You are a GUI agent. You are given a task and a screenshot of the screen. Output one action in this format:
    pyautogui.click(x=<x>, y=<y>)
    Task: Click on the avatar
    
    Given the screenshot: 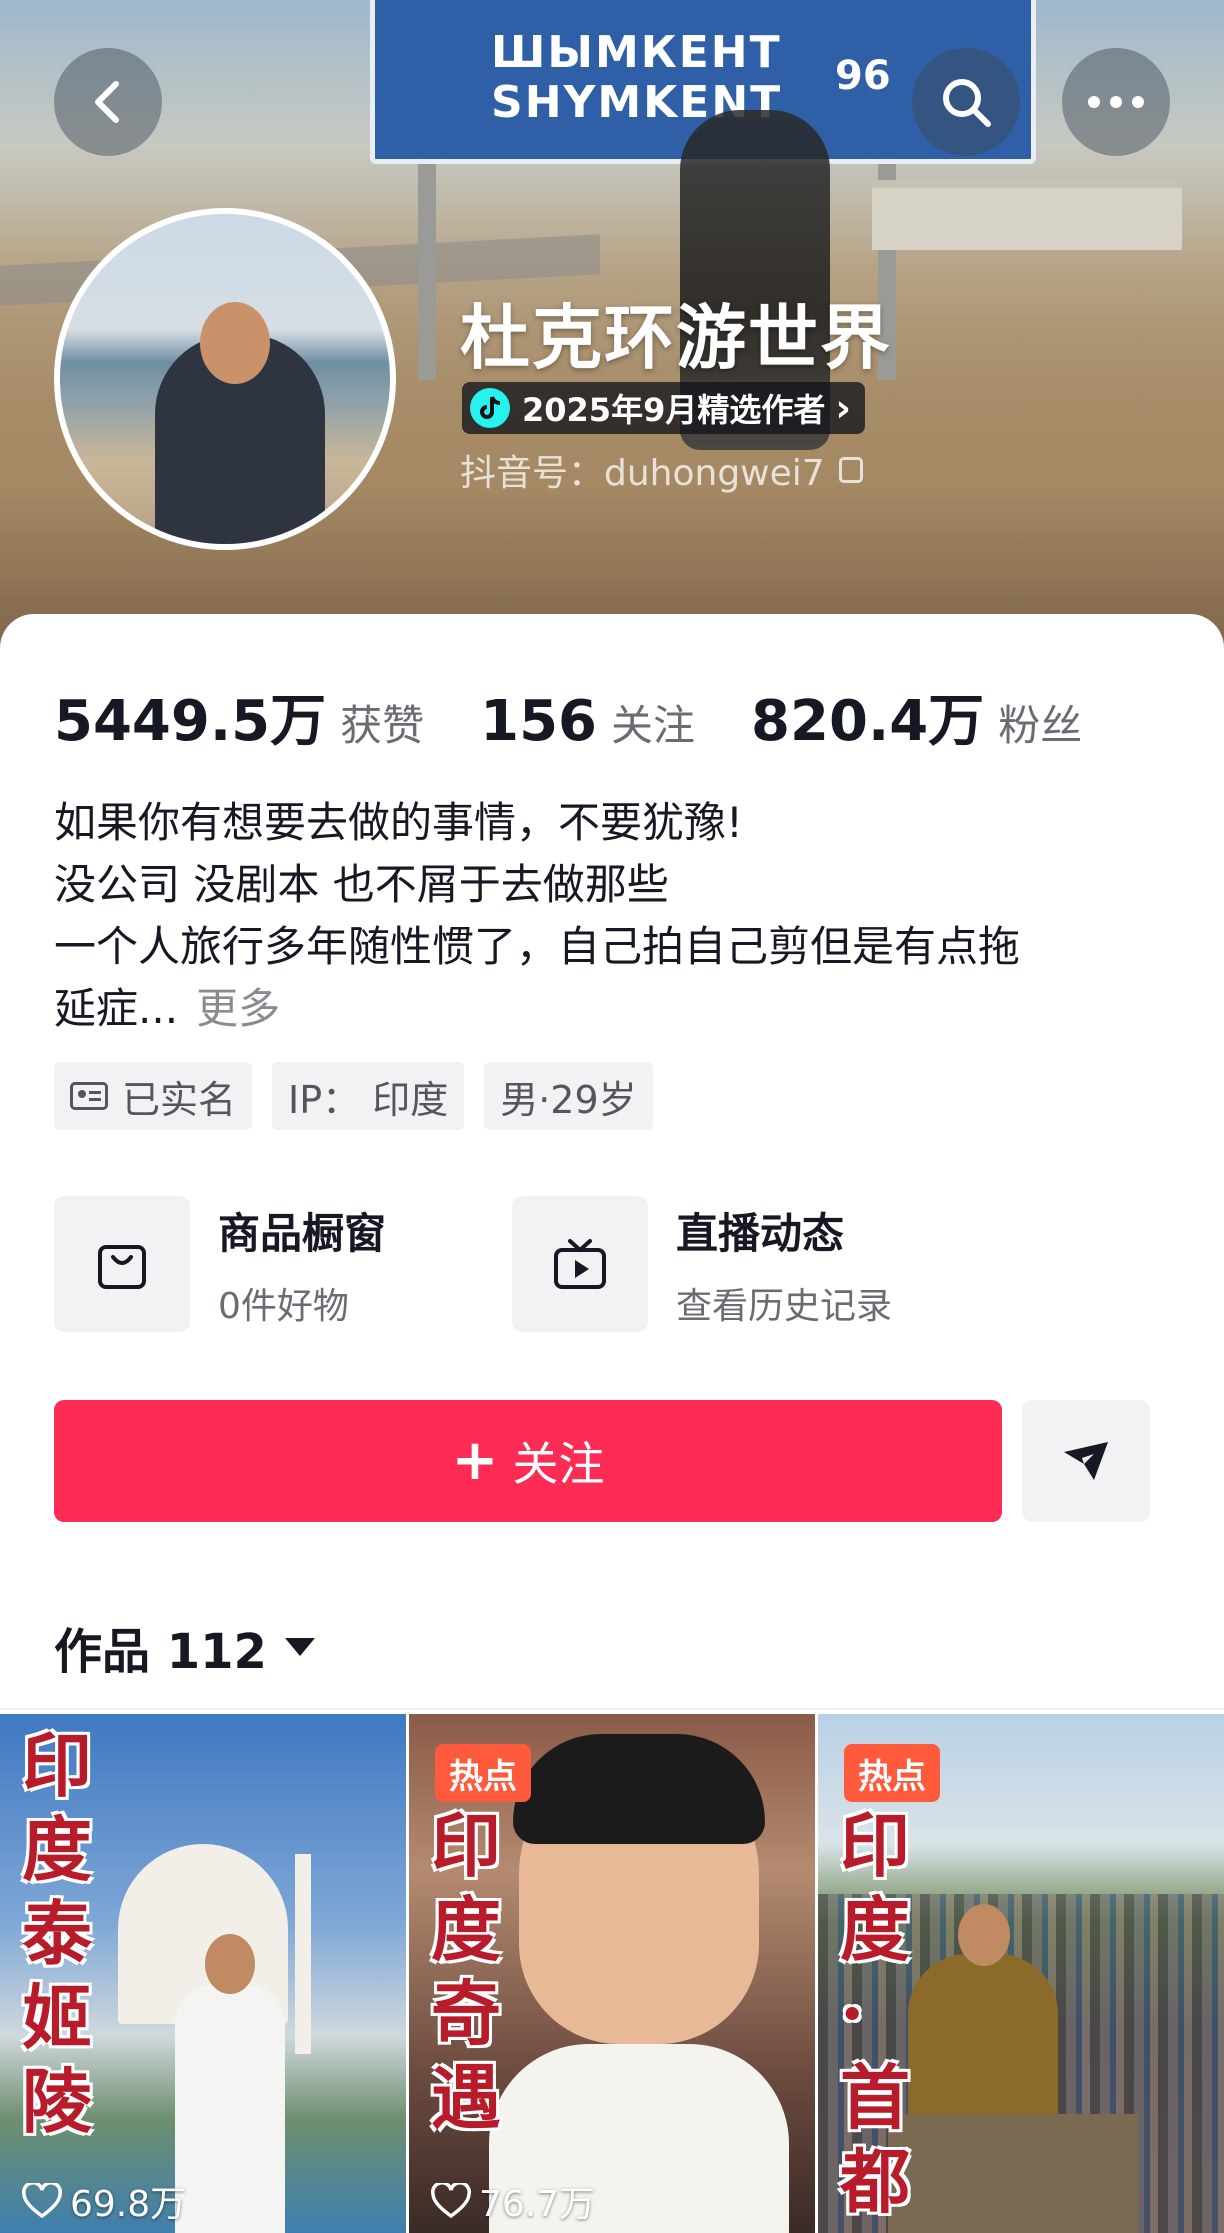 What is the action you would take?
    pyautogui.click(x=225, y=379)
    